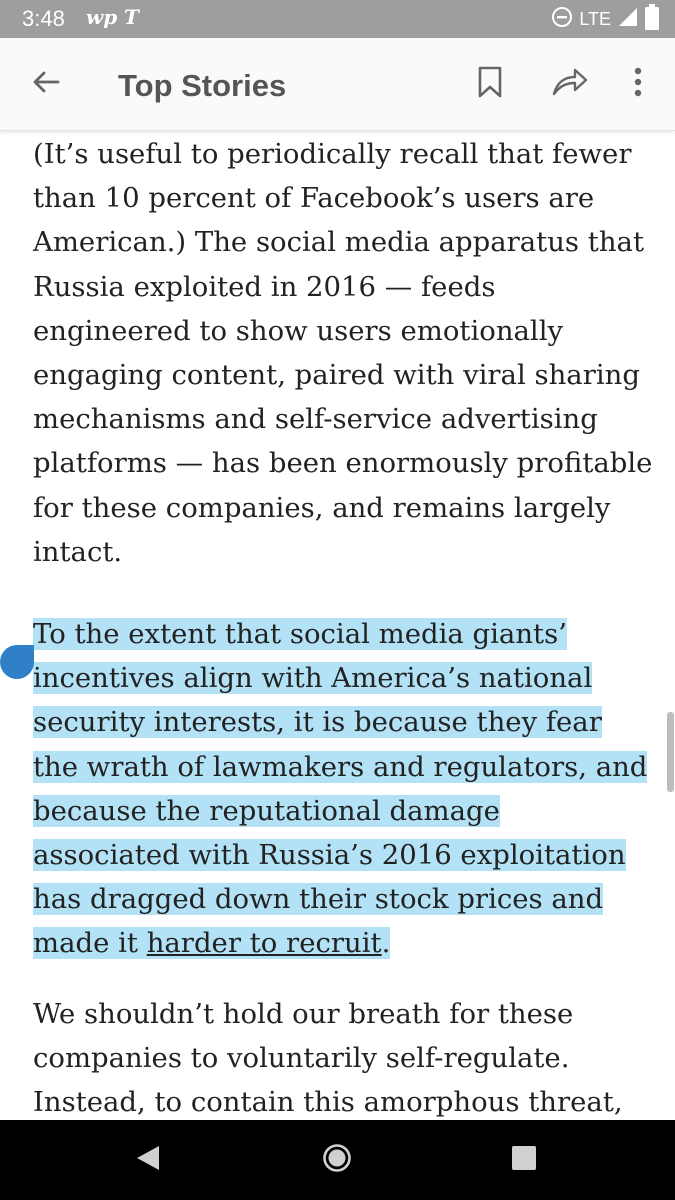 This screenshot has height=1200, width=675. I want to click on back-triangle-icon, so click(148, 1160).